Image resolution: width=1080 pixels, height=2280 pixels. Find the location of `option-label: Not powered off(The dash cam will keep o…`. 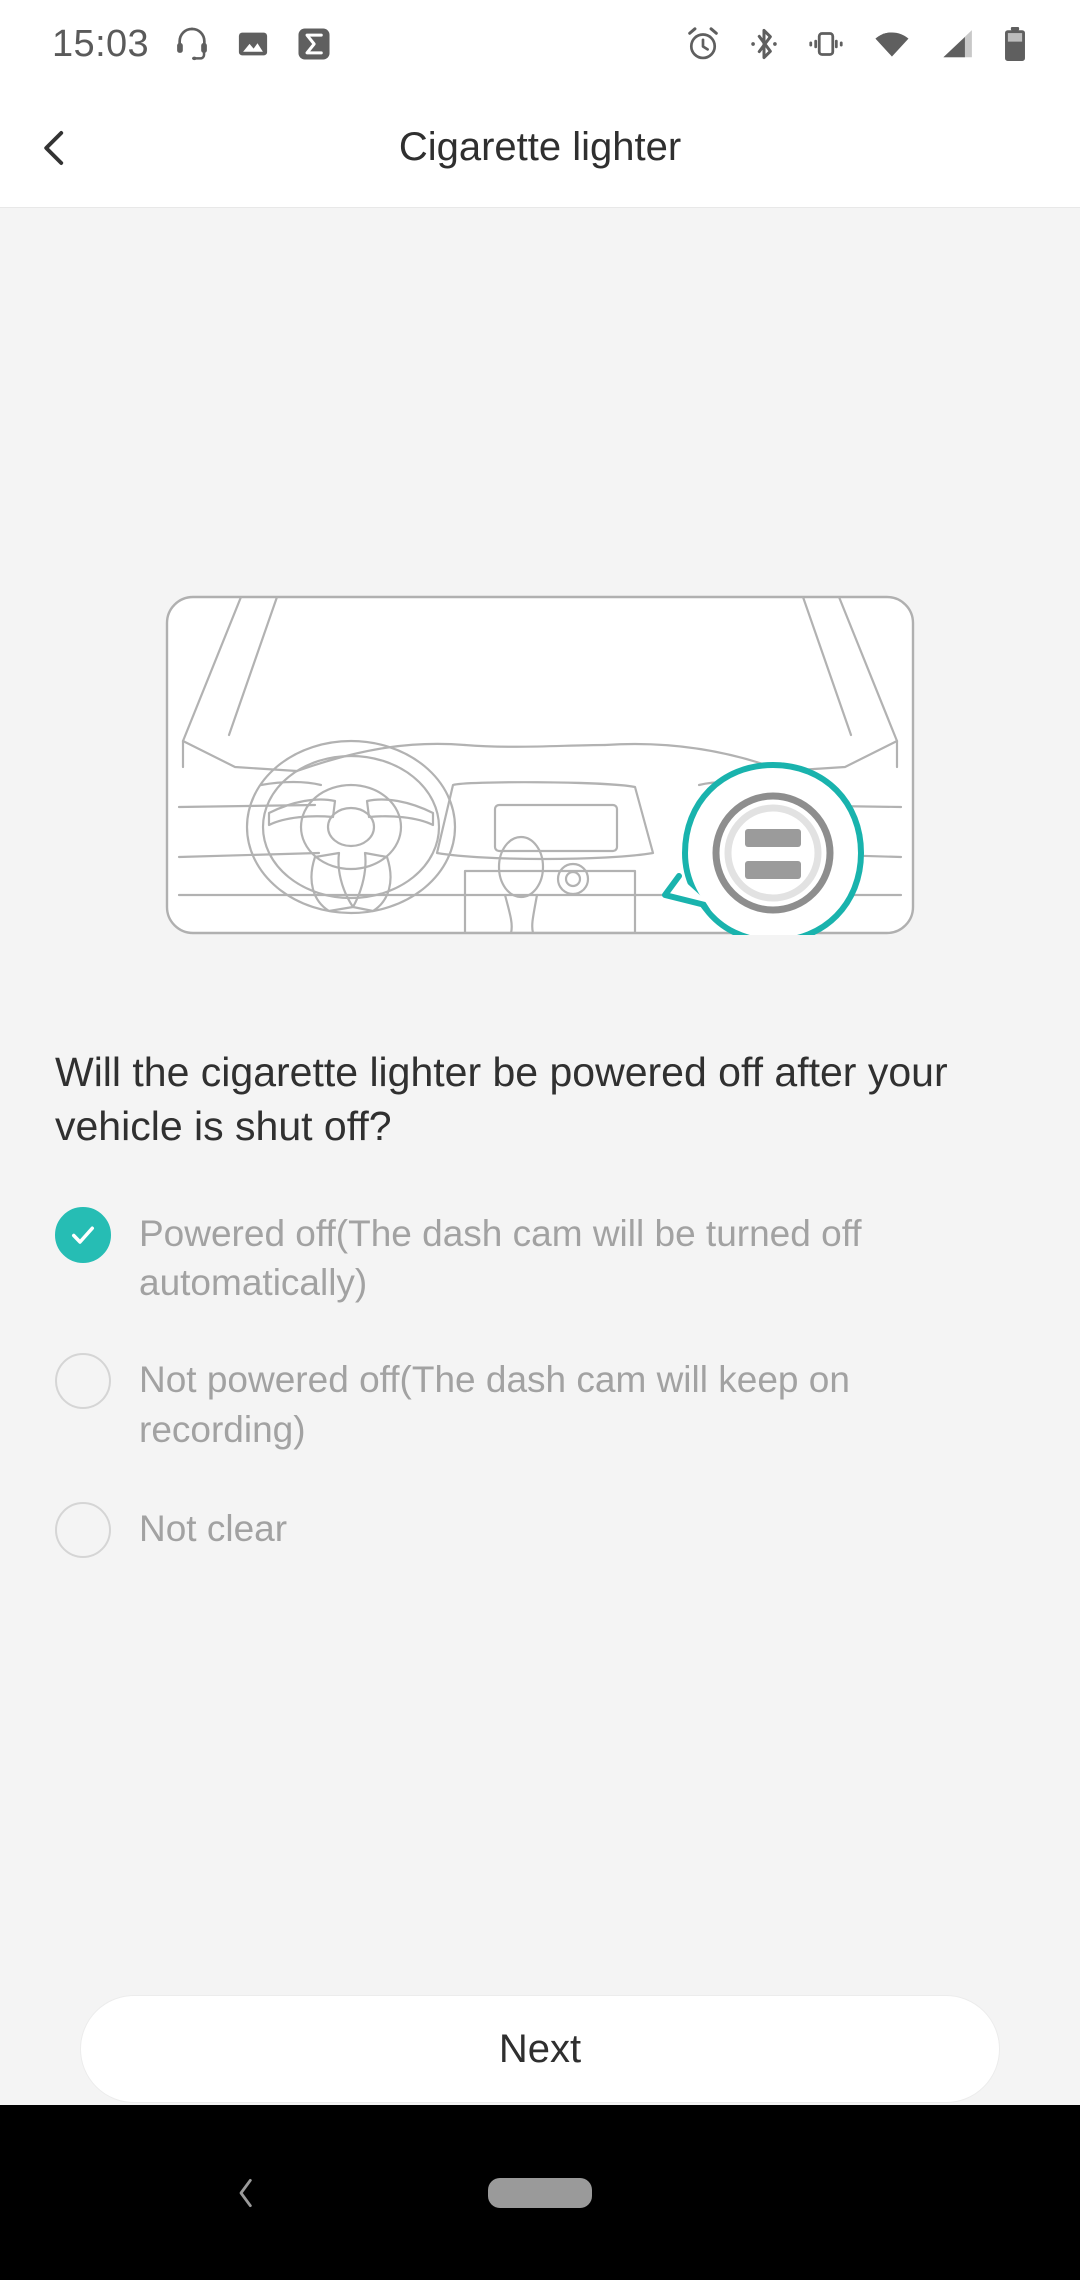

option-label: Not powered off(The dash cam will keep o… is located at coordinates (494, 1404).